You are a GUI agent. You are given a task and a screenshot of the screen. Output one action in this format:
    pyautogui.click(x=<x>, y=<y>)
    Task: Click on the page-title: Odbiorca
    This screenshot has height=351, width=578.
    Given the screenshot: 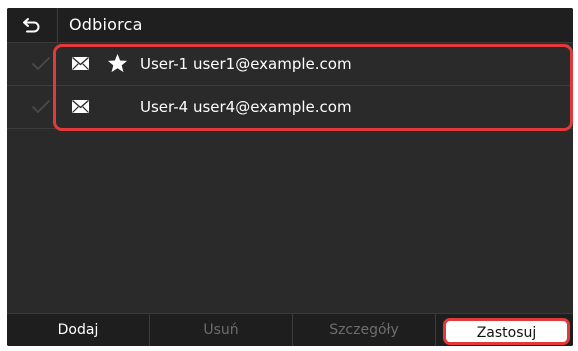 What is the action you would take?
    pyautogui.click(x=106, y=24)
    